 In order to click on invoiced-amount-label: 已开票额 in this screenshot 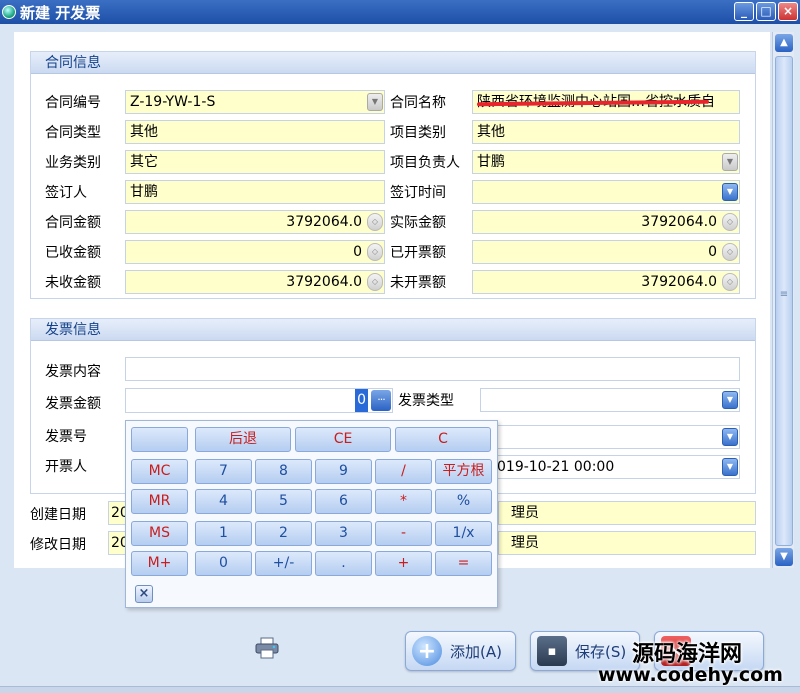, I will do `click(418, 253)`.